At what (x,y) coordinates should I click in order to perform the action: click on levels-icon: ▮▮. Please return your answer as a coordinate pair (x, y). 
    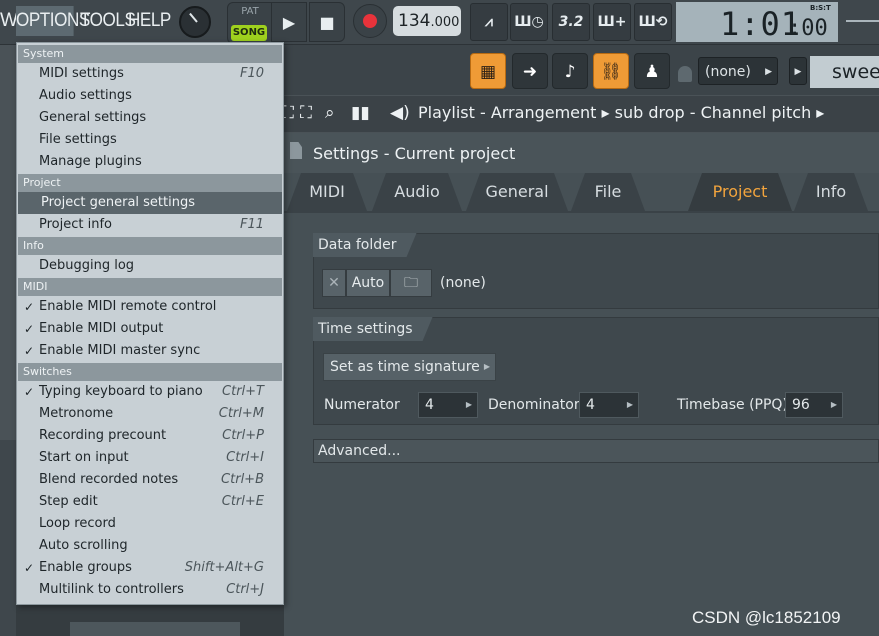
    Looking at the image, I should click on (360, 113).